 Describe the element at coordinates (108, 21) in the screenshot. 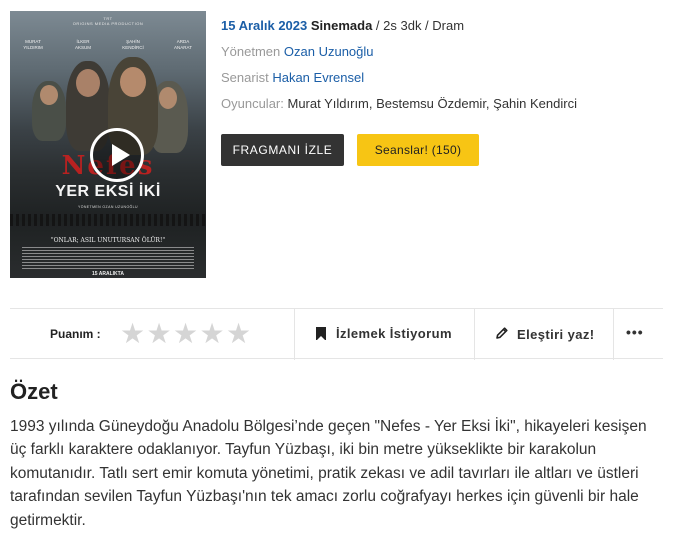

I see `poster-studio: TRT ORIGINS MEDIA PRODUCTION` at that location.